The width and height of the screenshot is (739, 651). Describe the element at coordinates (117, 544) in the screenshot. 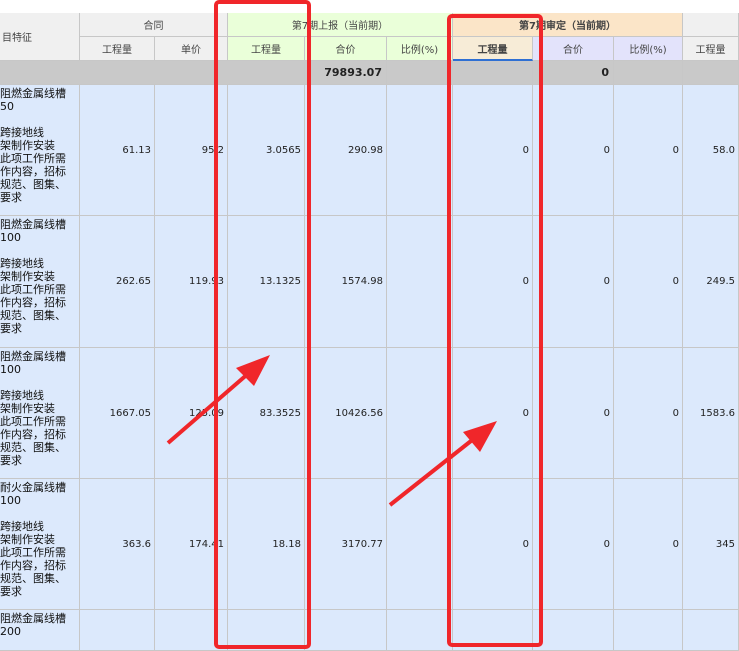

I see `cell-contract-qty: 363.6` at that location.